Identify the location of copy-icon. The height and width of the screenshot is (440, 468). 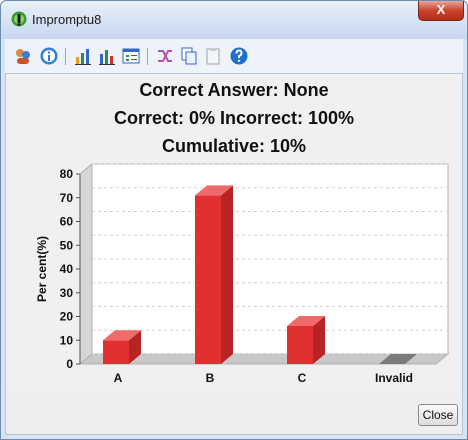
(189, 56).